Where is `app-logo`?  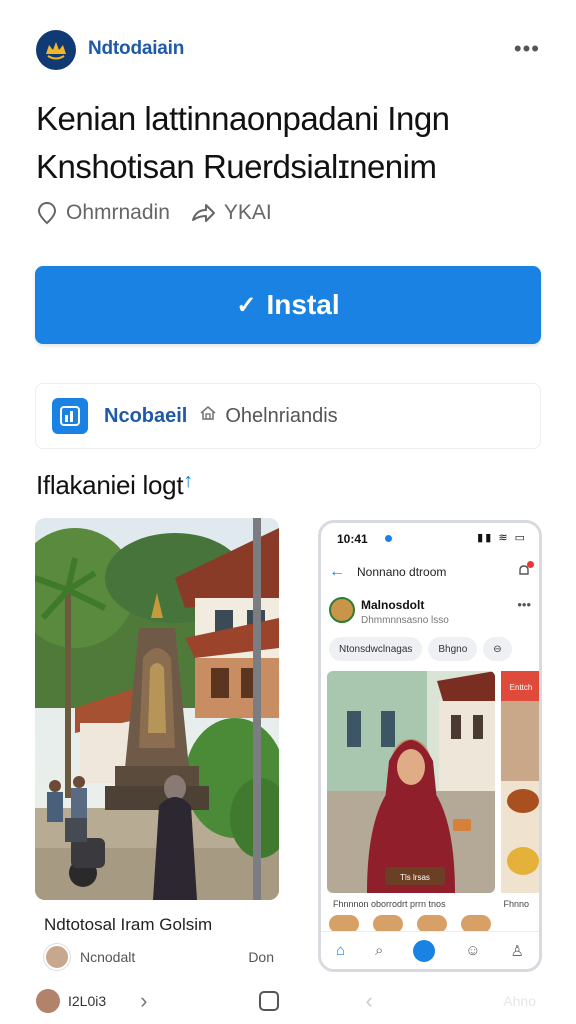 app-logo is located at coordinates (56, 50).